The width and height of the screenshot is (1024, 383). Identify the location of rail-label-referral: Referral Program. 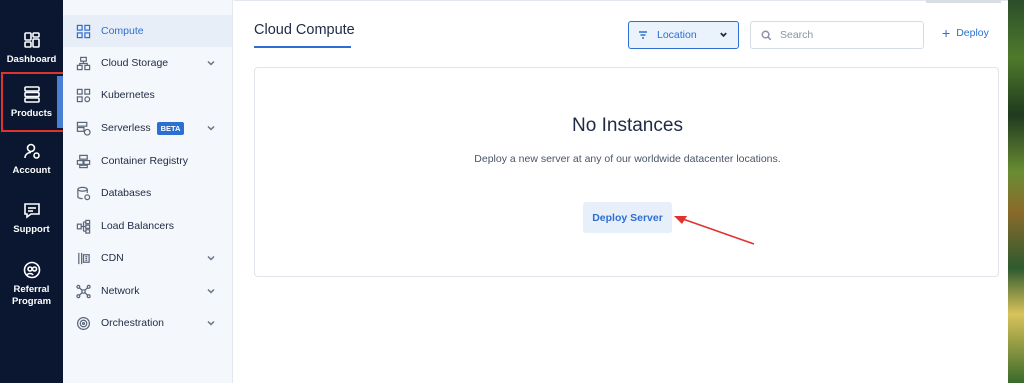
(31, 295).